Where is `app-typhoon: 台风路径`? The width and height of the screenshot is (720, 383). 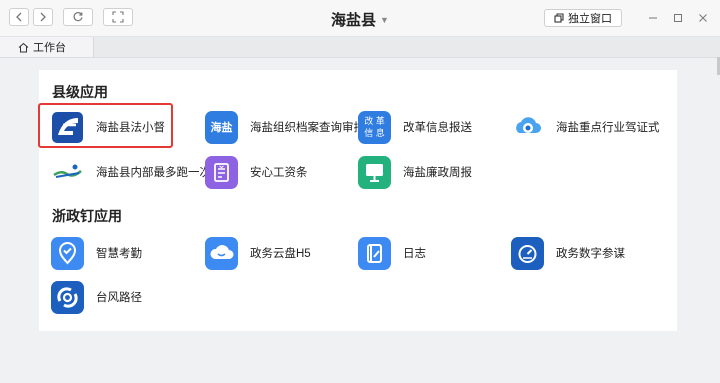 app-typhoon: 台风路径 is located at coordinates (96, 297).